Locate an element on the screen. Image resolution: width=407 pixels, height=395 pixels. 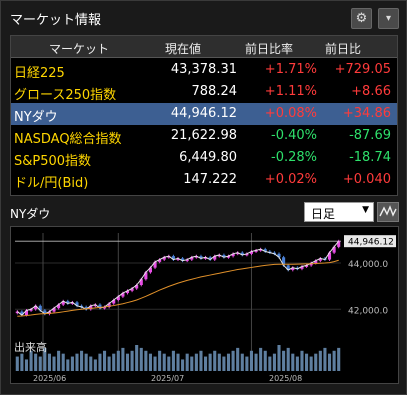
price-value: 147.222 is located at coordinates (210, 179).